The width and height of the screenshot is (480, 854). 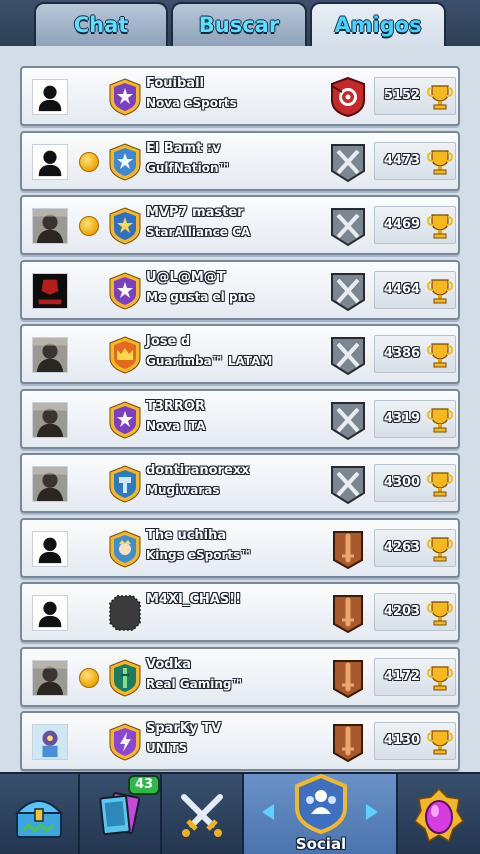 What do you see at coordinates (125, 613) in the screenshot?
I see `empty-clan-badge-icon` at bounding box center [125, 613].